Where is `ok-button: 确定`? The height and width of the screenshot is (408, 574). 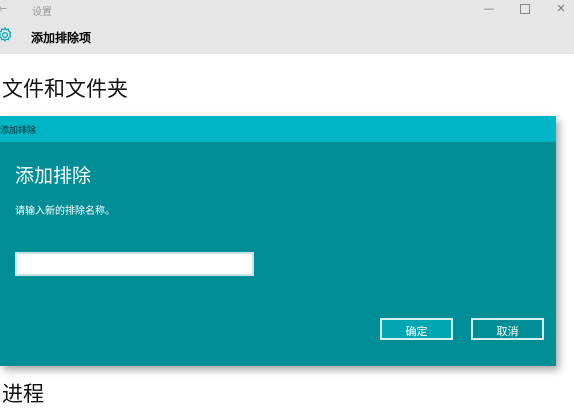
ok-button: 确定 is located at coordinates (416, 329).